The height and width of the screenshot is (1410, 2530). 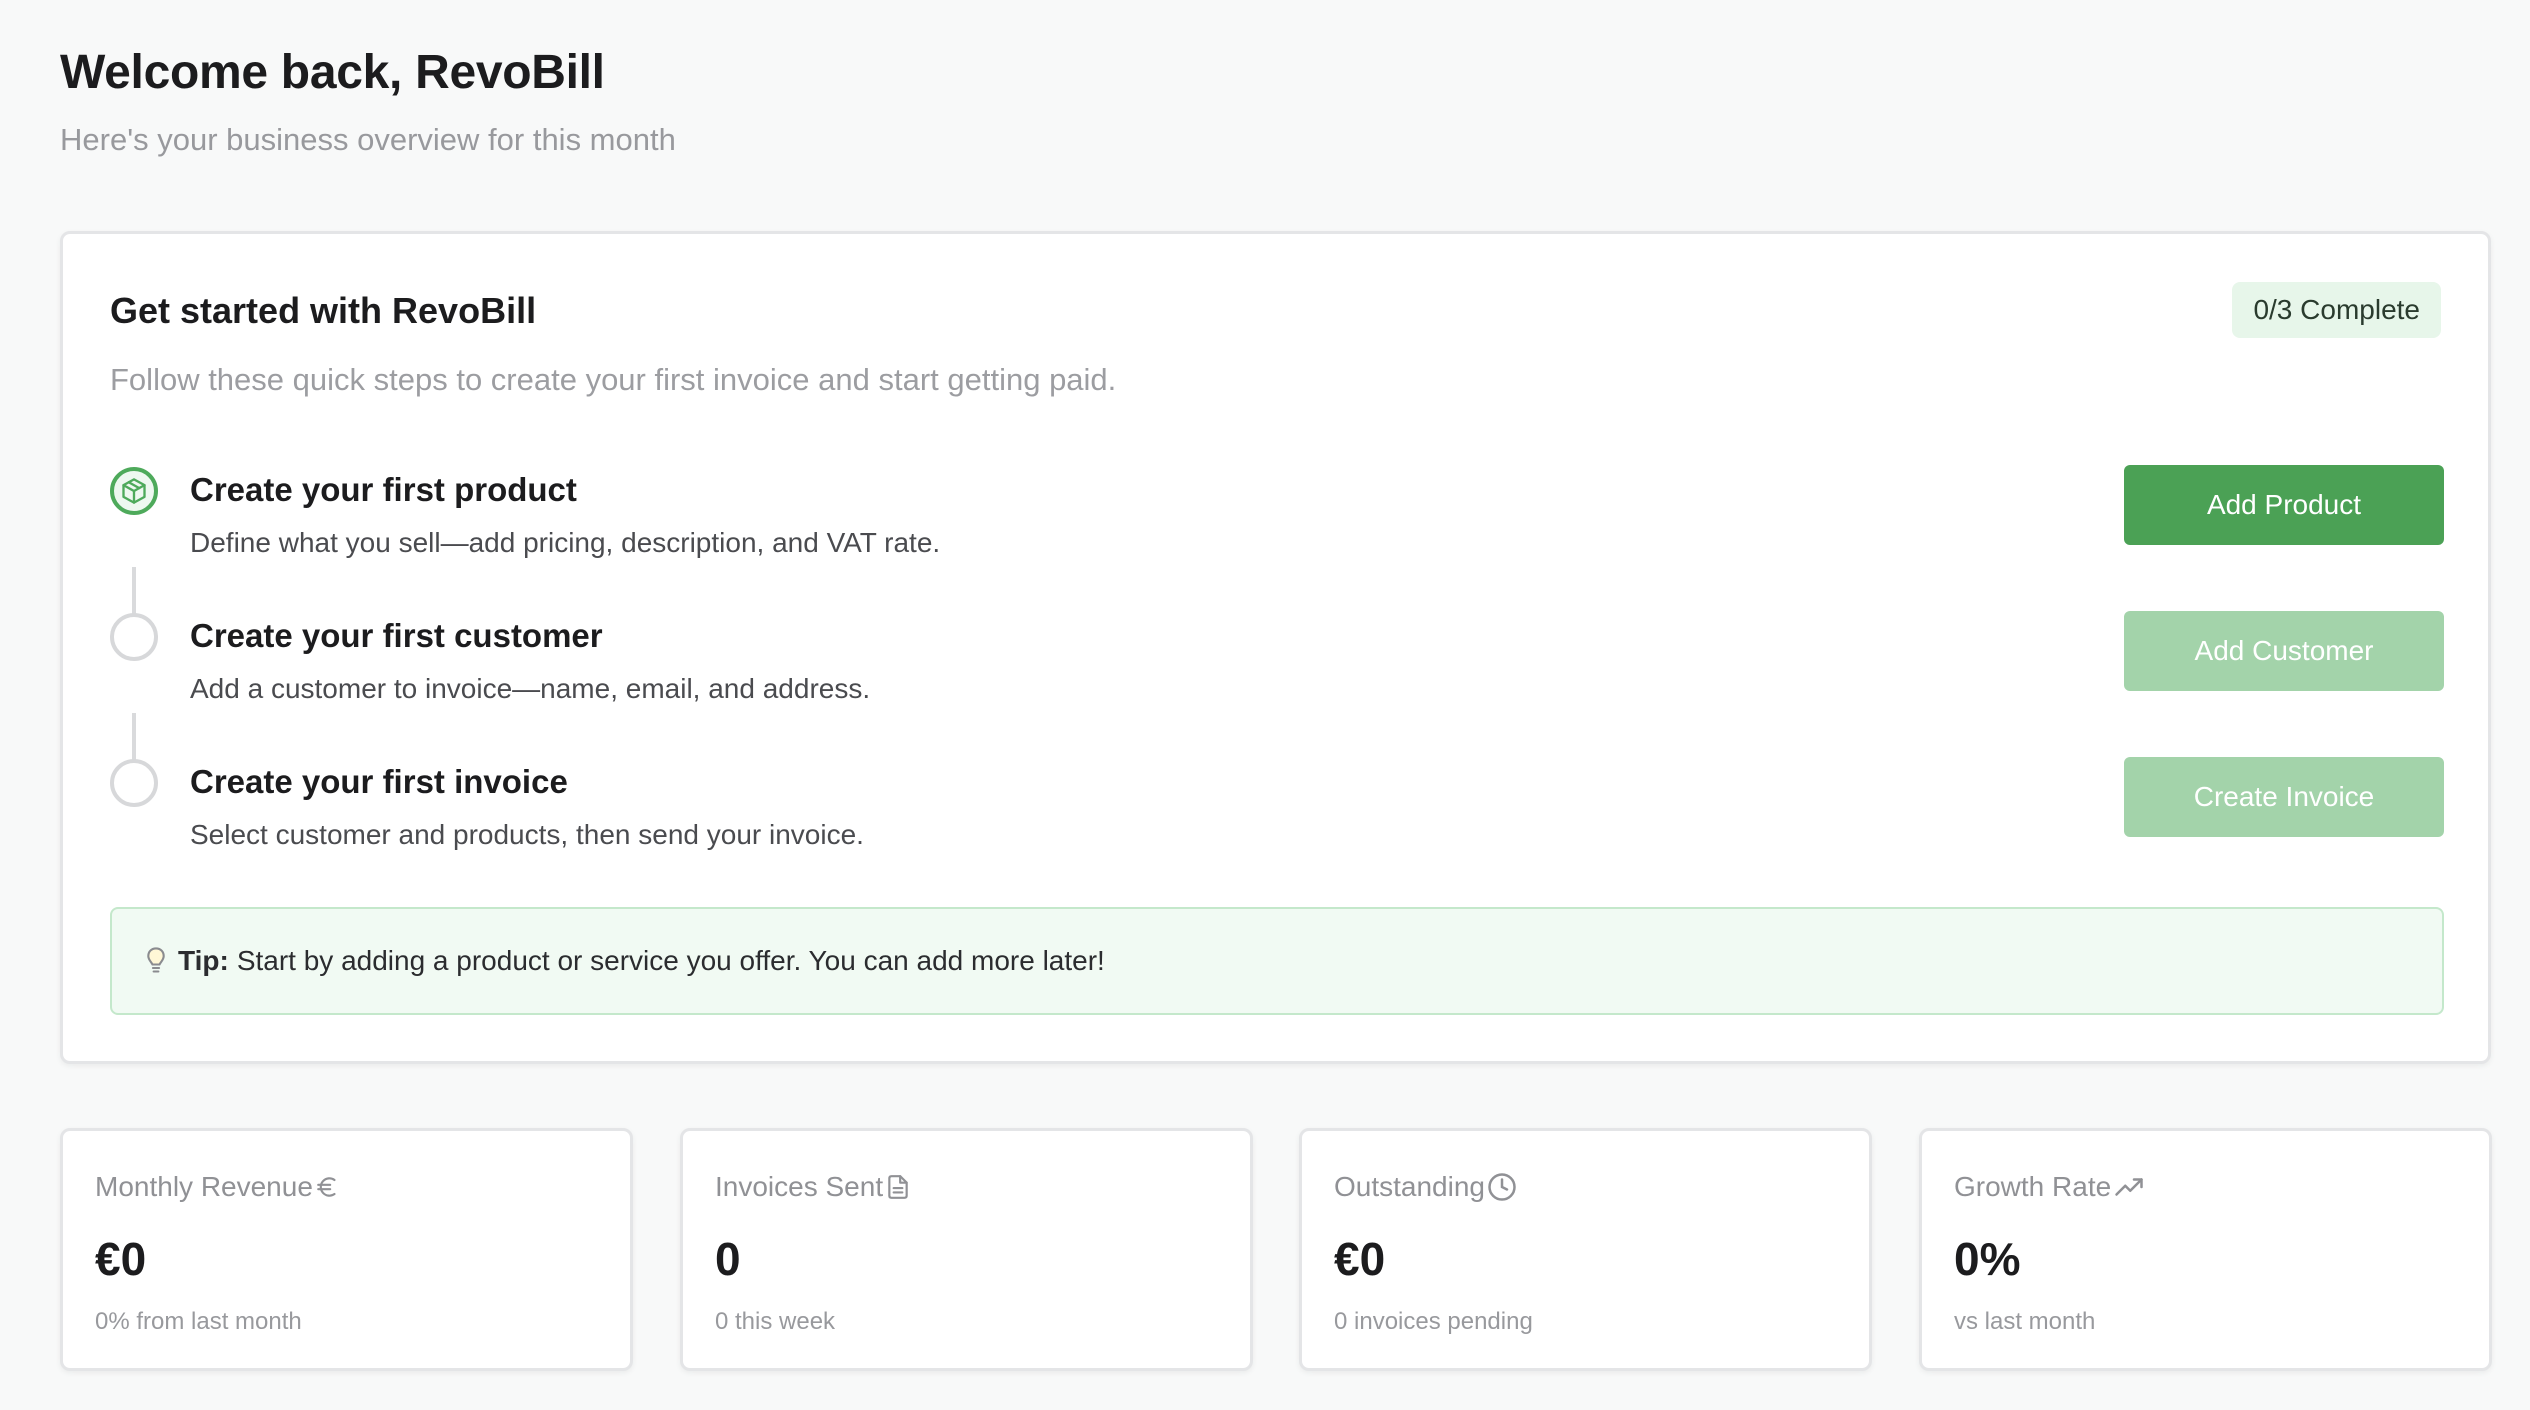 I want to click on document-icon, so click(x=898, y=1187).